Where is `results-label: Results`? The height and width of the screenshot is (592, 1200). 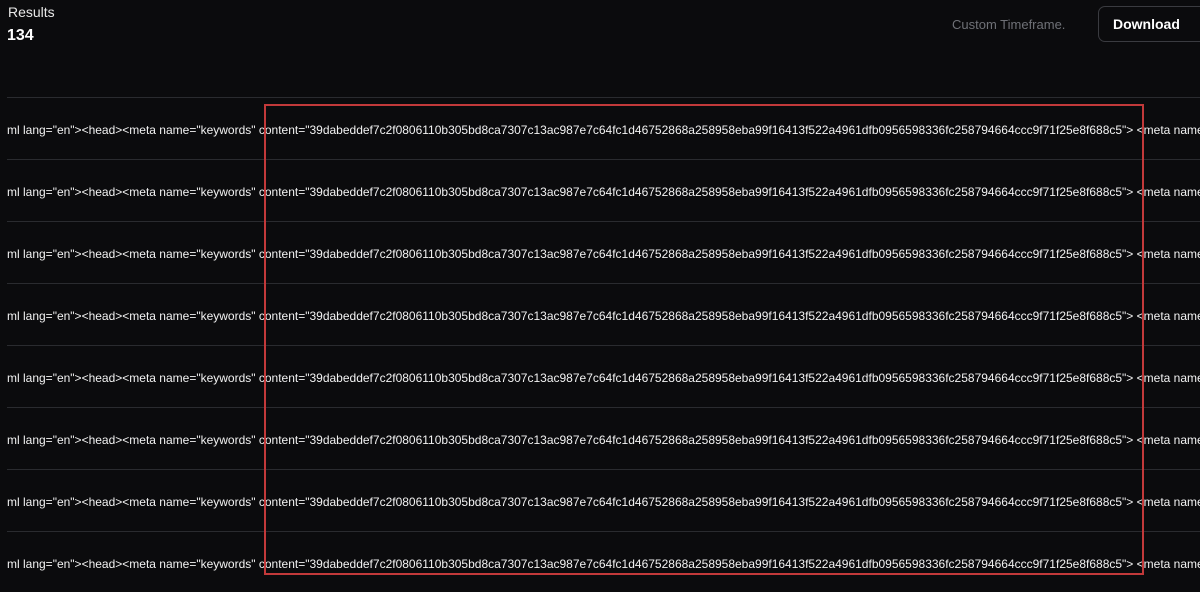 results-label: Results is located at coordinates (31, 12).